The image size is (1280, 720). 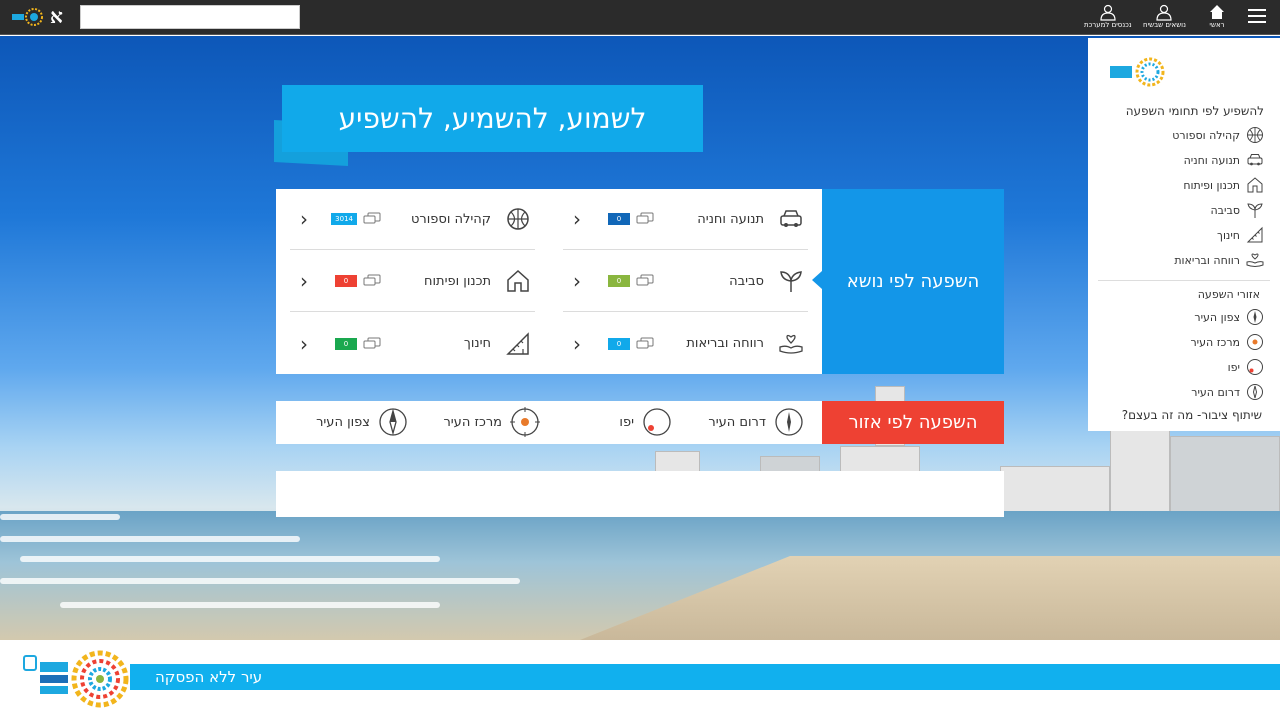 I want to click on top-bar: א נכנסים למערכת נושאים שבשיח ראשי, so click(x=640, y=17).